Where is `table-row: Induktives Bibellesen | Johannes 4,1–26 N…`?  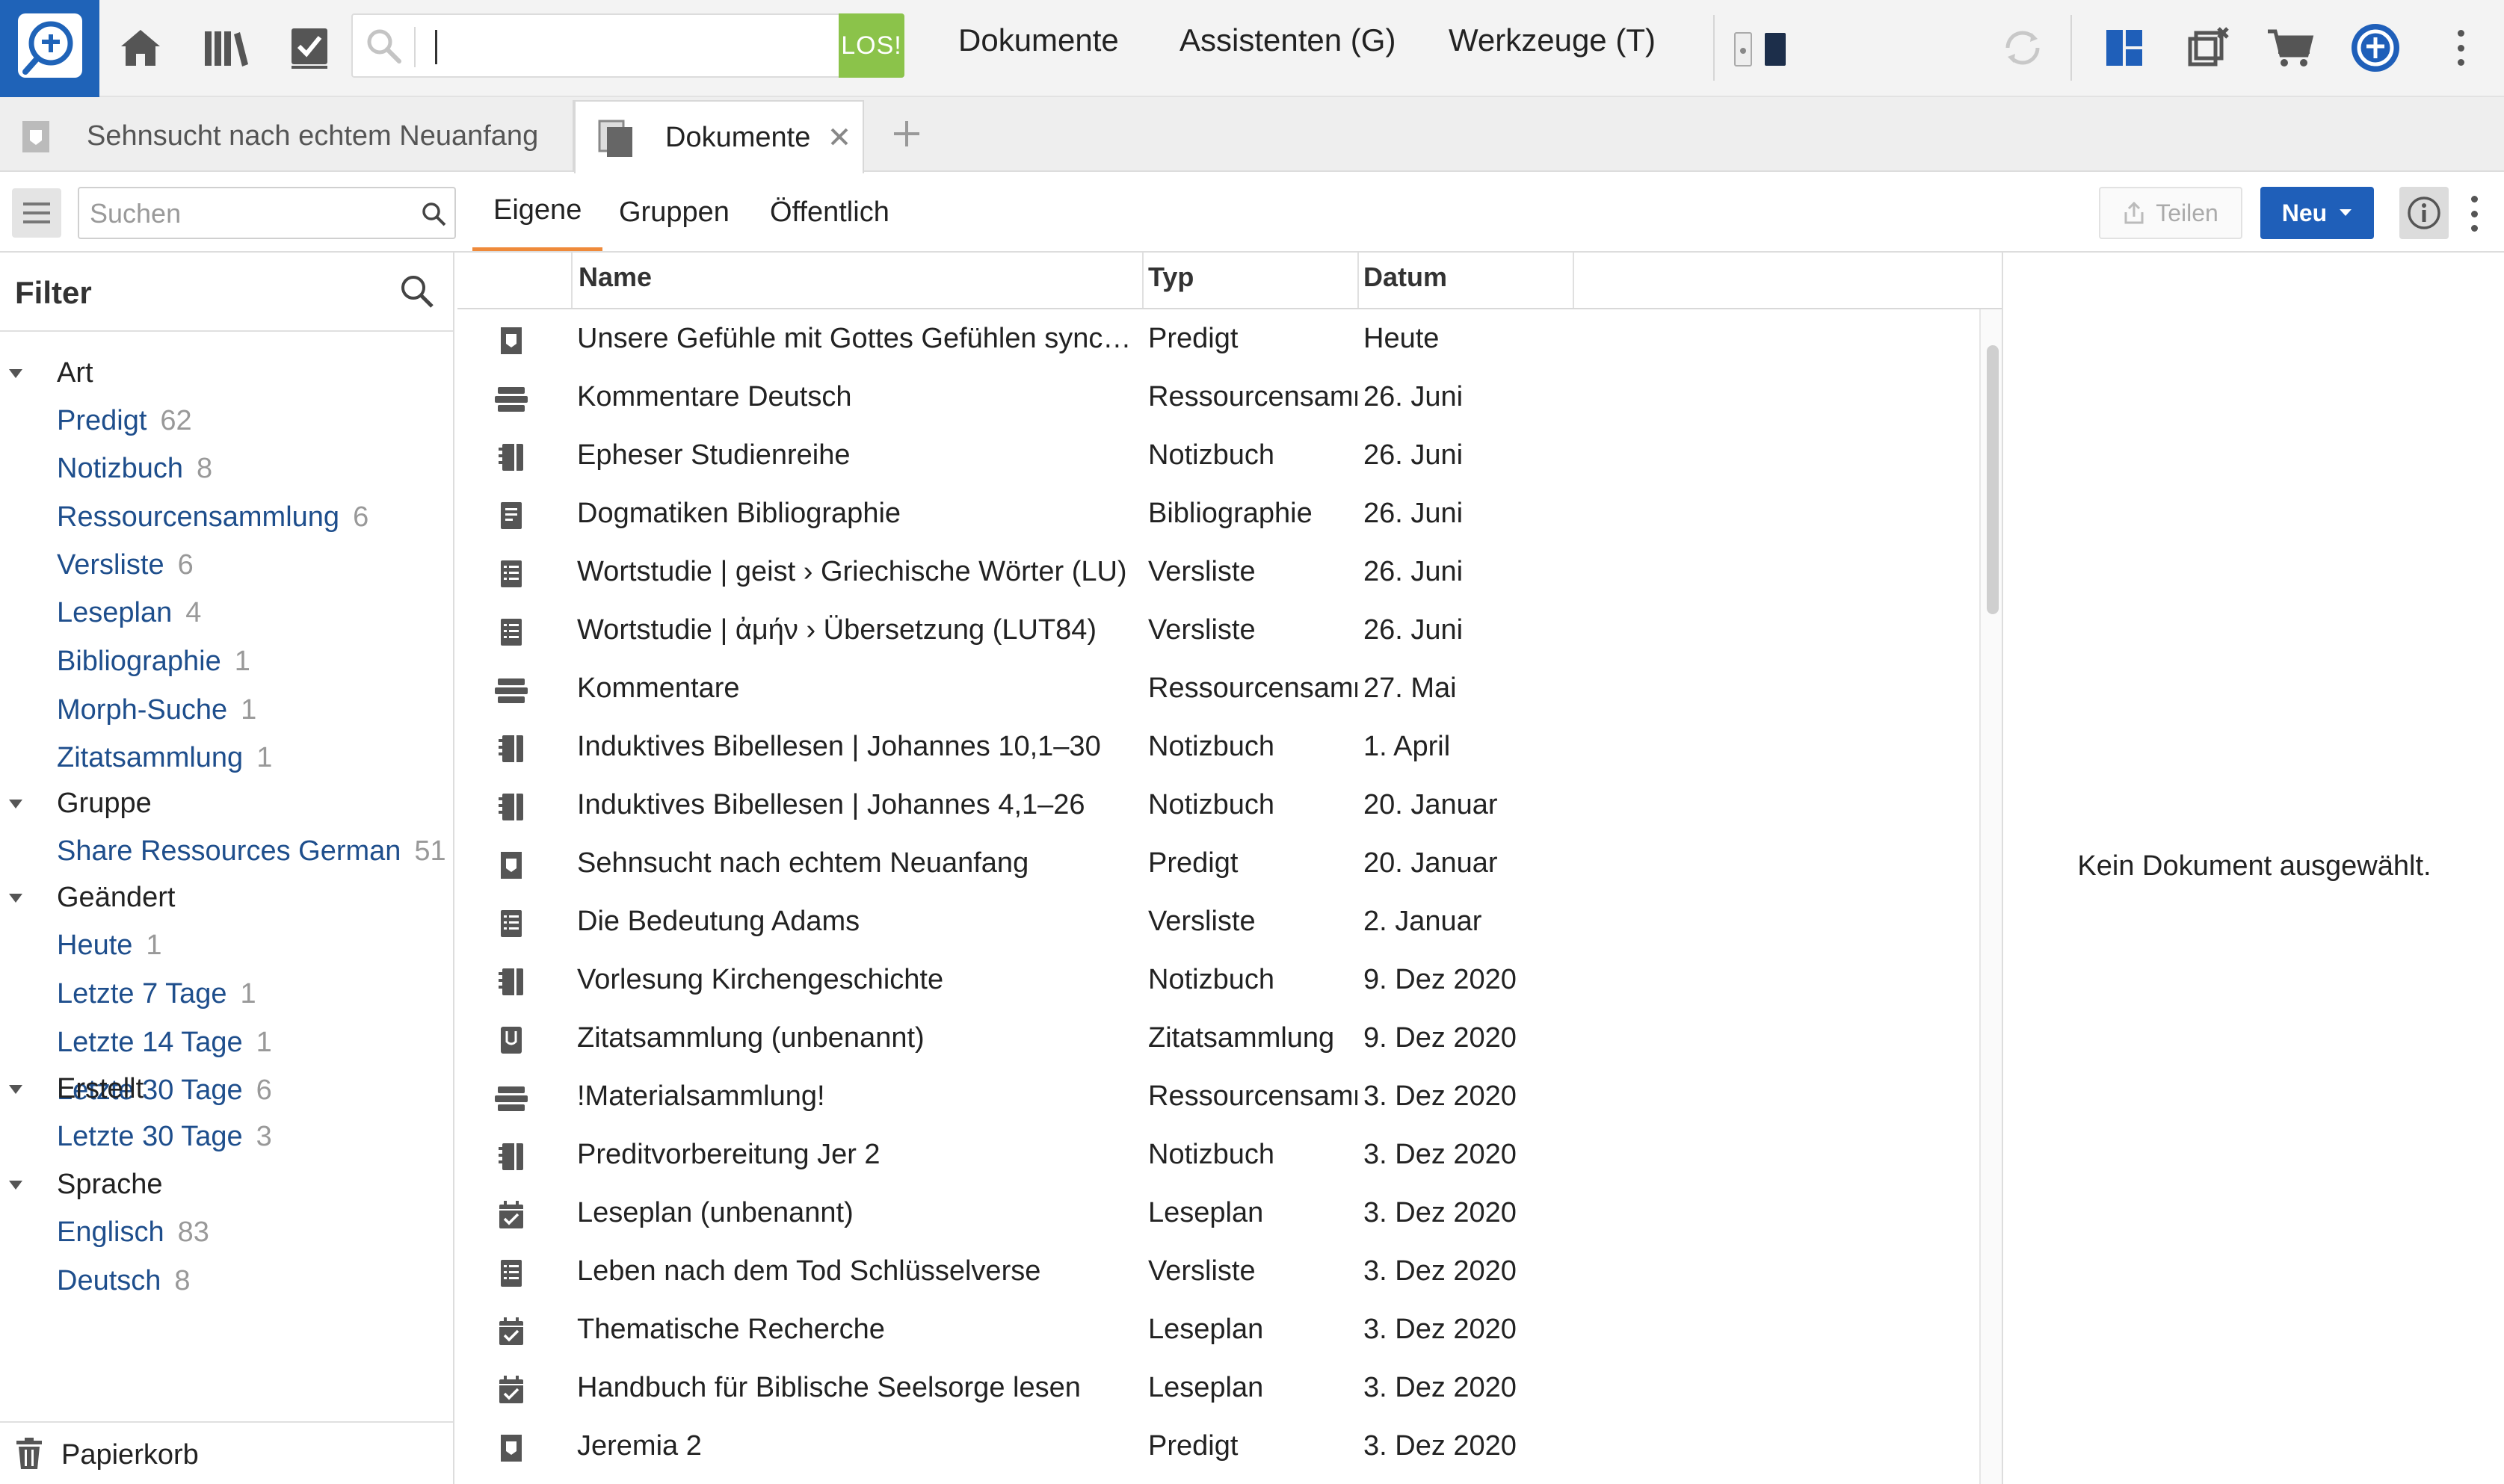 table-row: Induktives Bibellesen | Johannes 4,1–26 N… is located at coordinates (1216, 805).